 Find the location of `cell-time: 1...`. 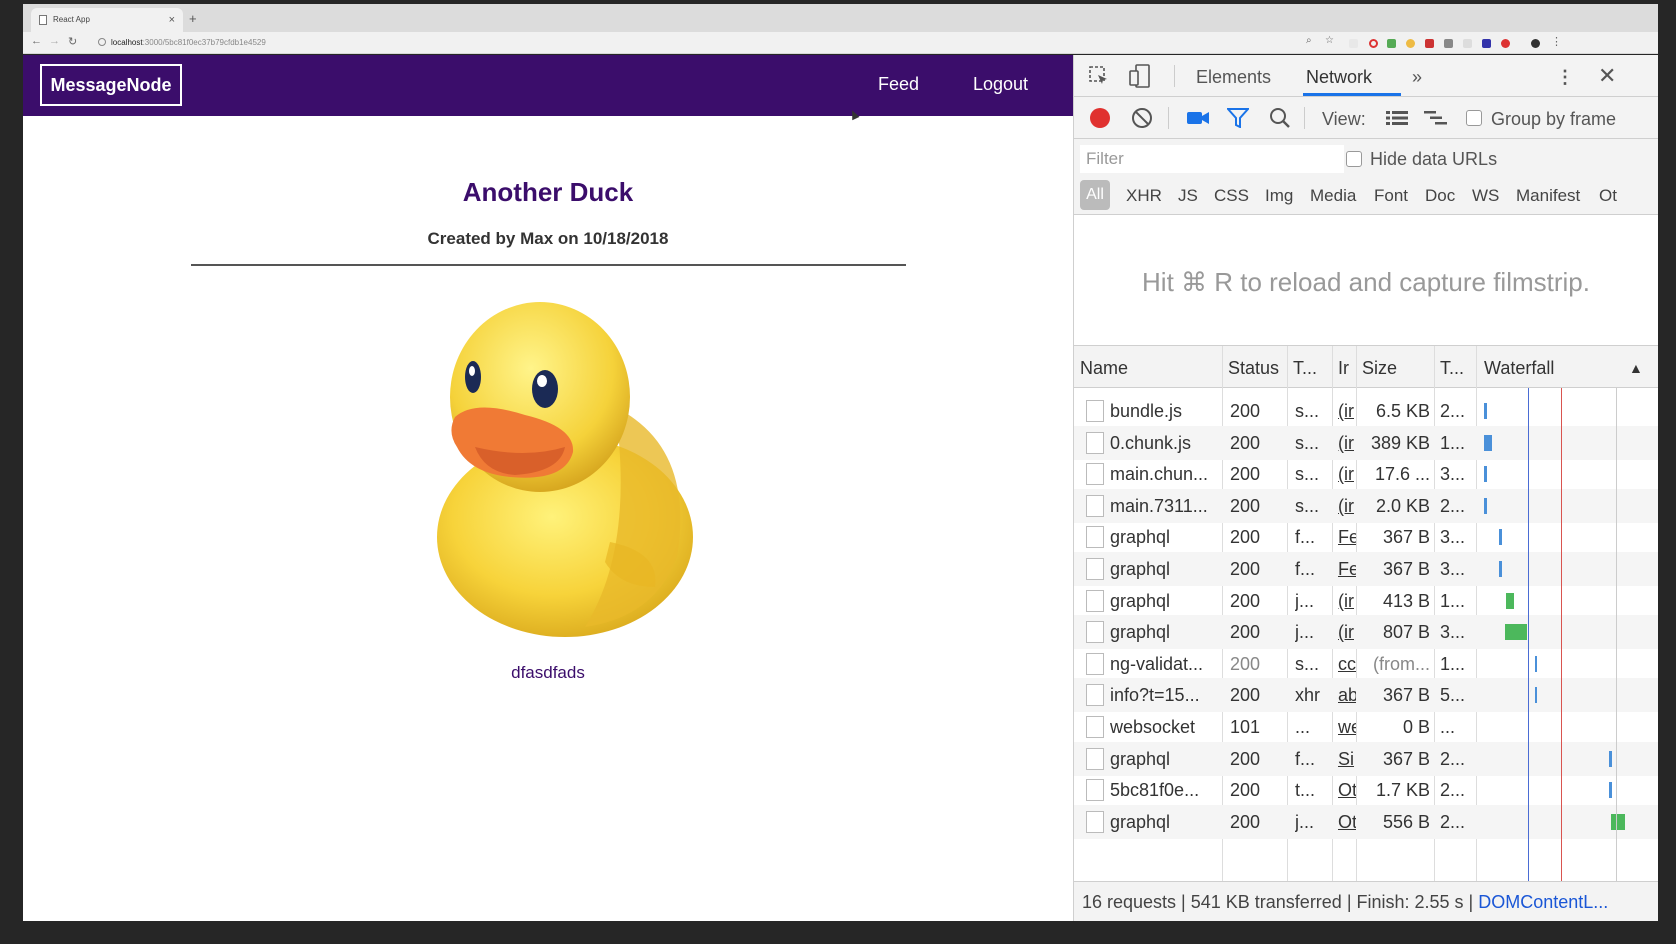

cell-time: 1... is located at coordinates (1453, 600).